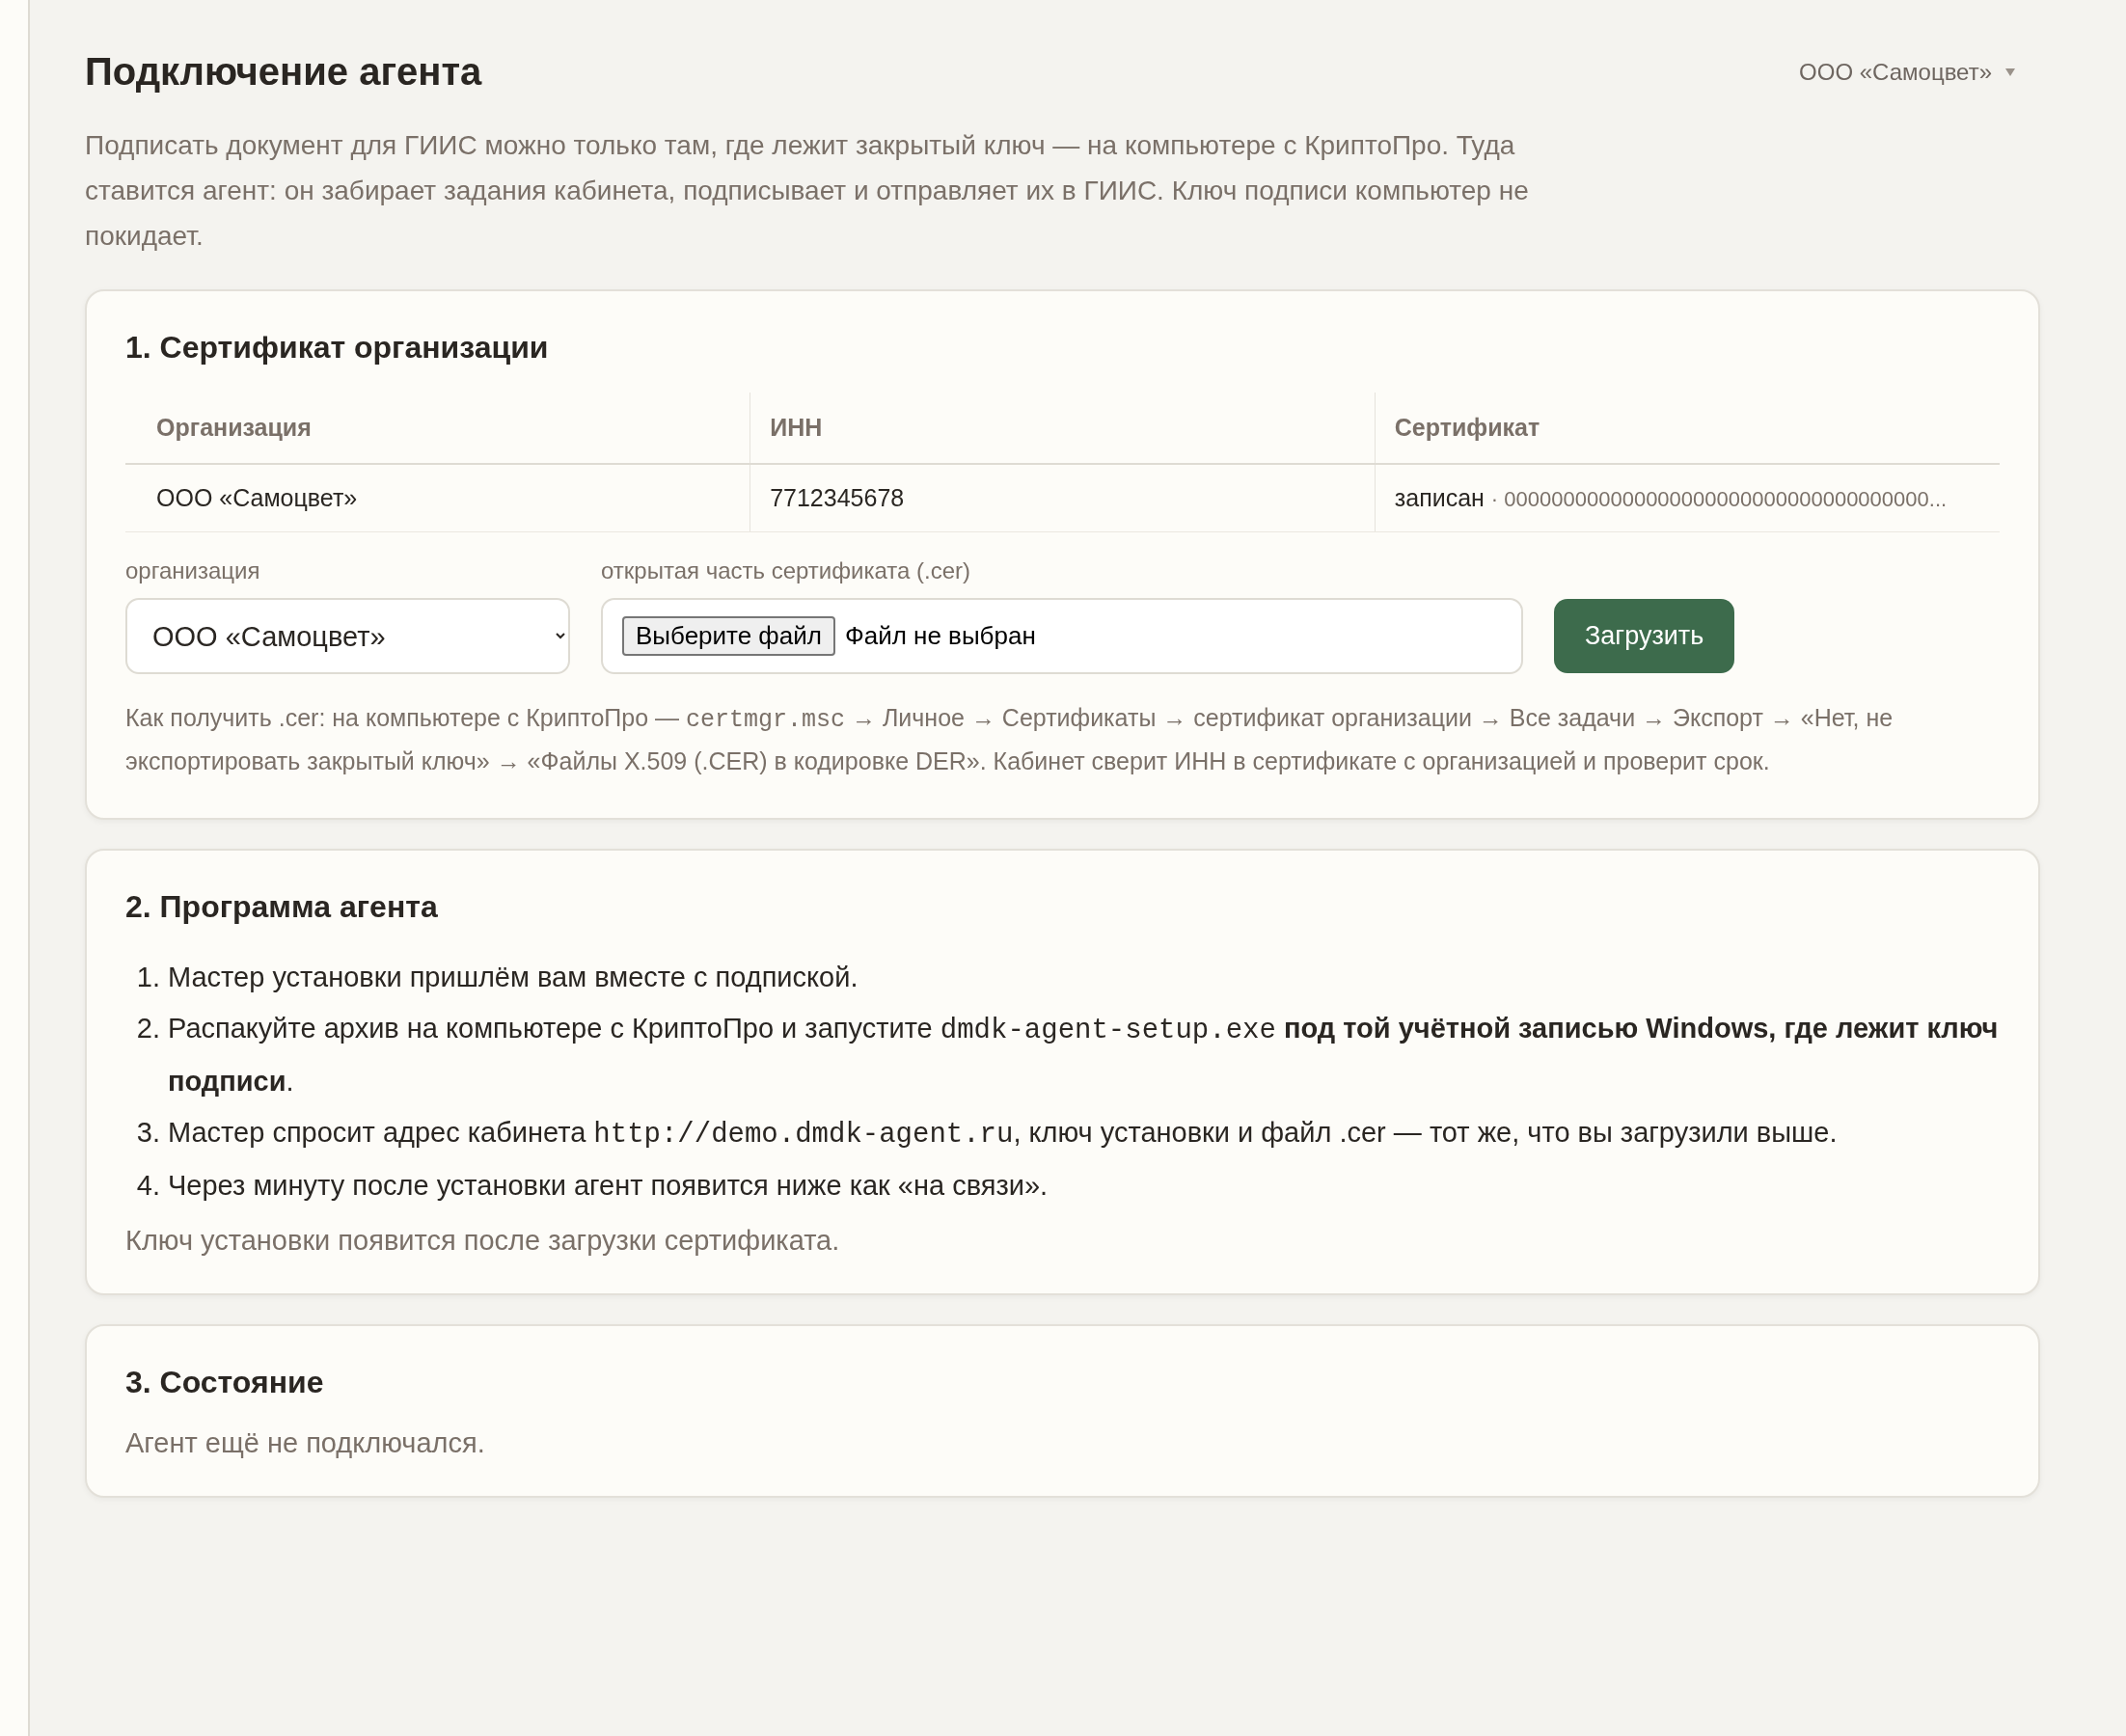  What do you see at coordinates (148, 1029) in the screenshot?
I see `step-number: 2.` at bounding box center [148, 1029].